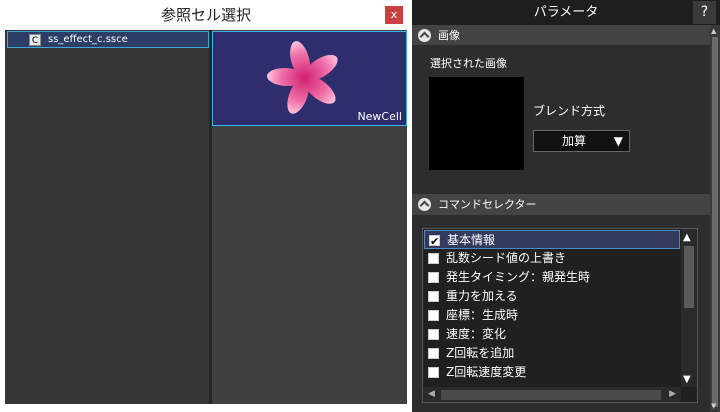  I want to click on command-item: Z回転を追加, so click(552, 353).